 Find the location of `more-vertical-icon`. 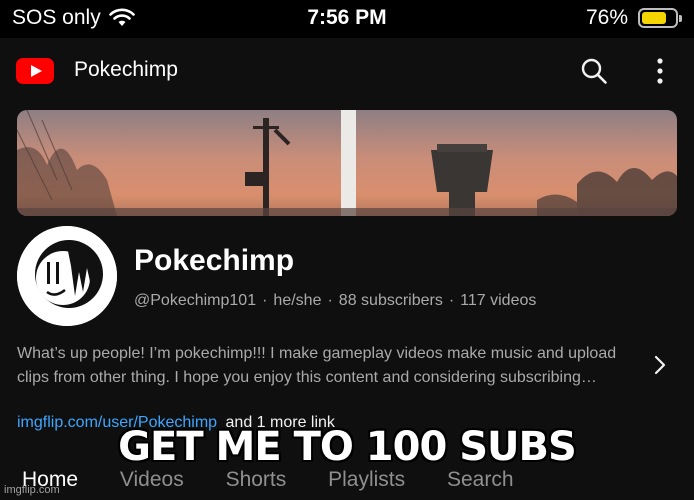

more-vertical-icon is located at coordinates (660, 71).